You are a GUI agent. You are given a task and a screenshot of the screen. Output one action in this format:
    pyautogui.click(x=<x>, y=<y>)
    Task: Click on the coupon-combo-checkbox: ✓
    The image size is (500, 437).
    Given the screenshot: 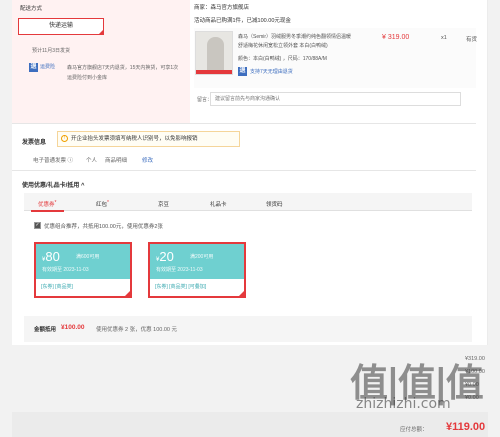 What is the action you would take?
    pyautogui.click(x=37, y=225)
    